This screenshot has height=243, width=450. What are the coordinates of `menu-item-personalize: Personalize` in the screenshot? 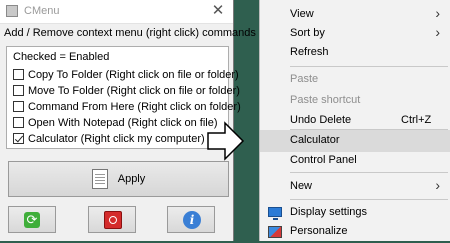 It's located at (355, 232).